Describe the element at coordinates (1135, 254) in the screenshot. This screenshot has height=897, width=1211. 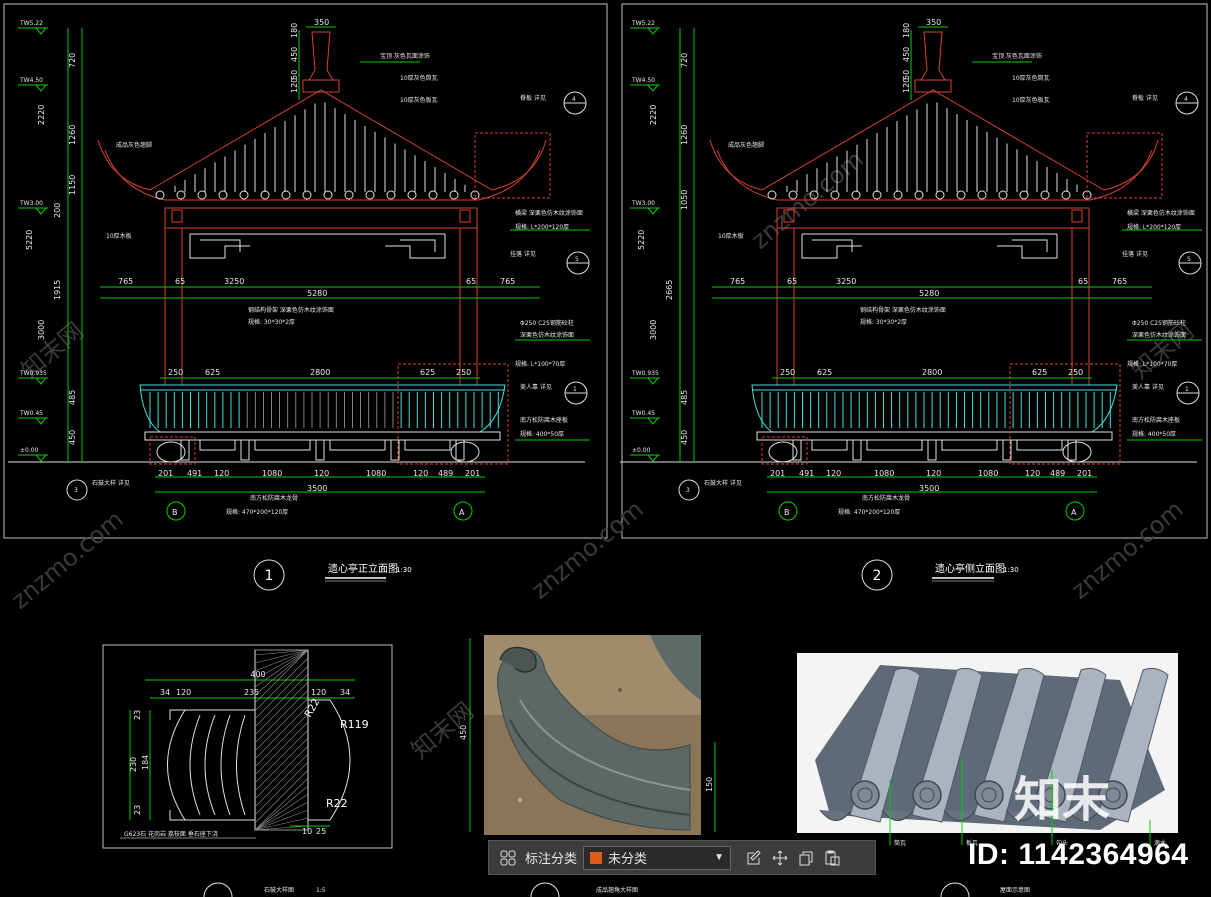
I see `note-label: 挂落 详见` at that location.